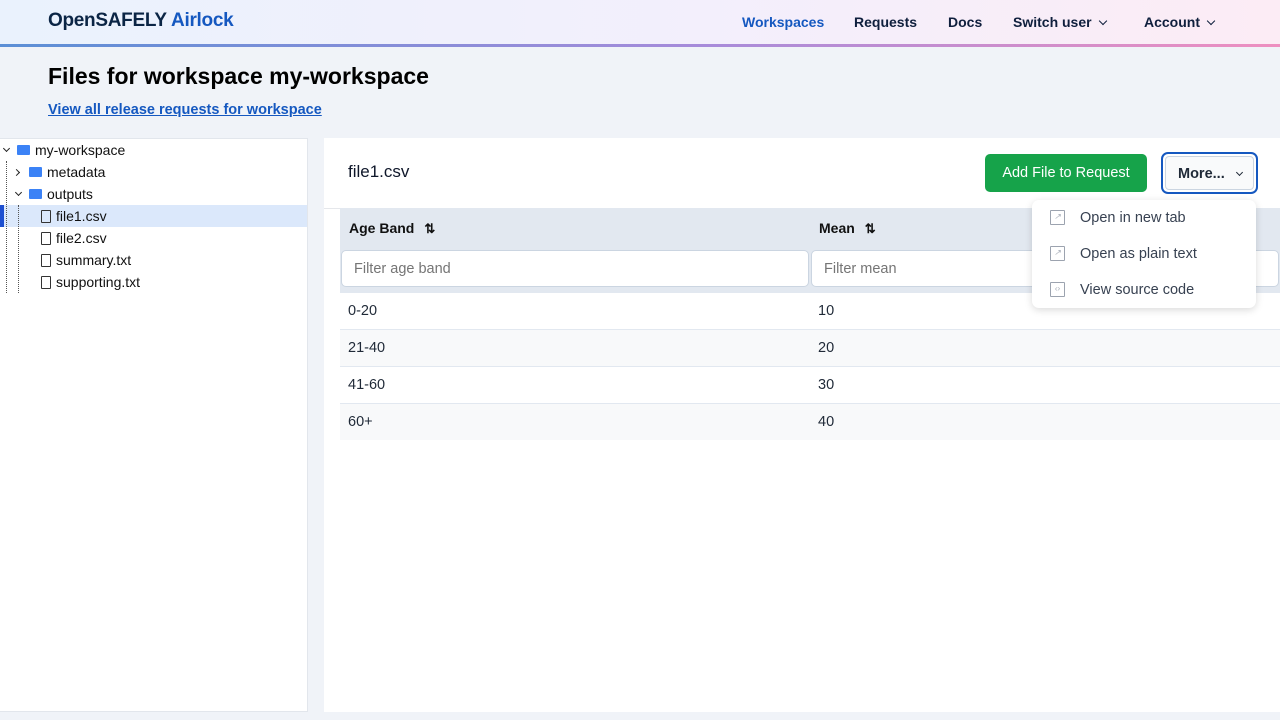  What do you see at coordinates (810, 421) in the screenshot?
I see `table-row: 60+ 40` at bounding box center [810, 421].